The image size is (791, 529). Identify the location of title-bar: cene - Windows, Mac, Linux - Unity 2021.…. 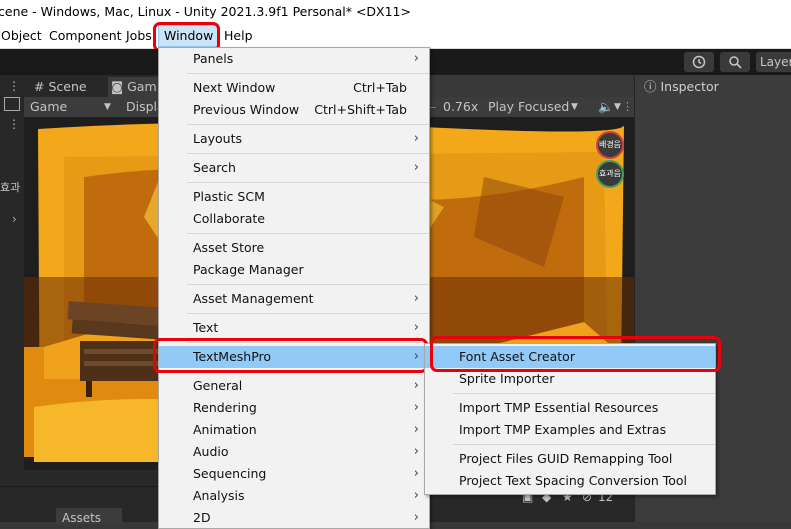
(395, 12).